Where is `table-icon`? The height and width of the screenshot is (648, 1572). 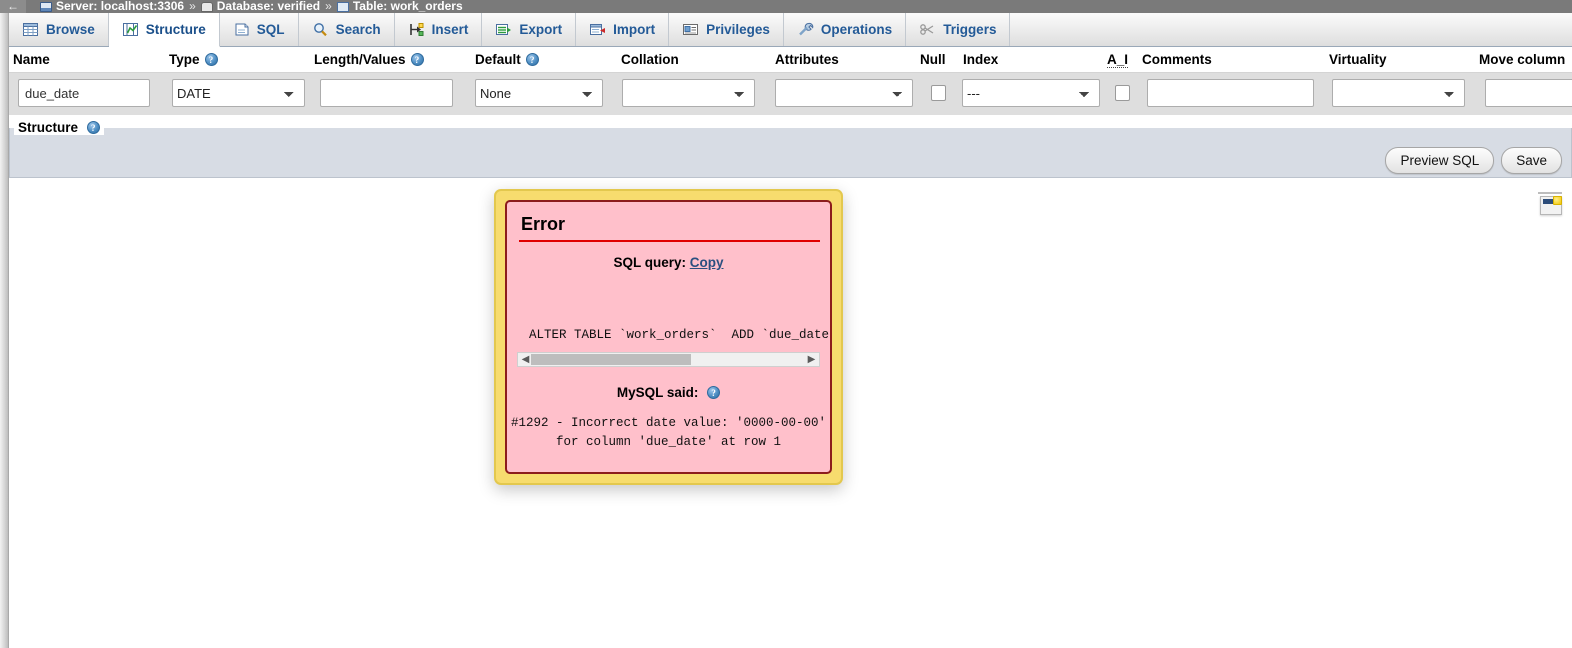 table-icon is located at coordinates (342, 7).